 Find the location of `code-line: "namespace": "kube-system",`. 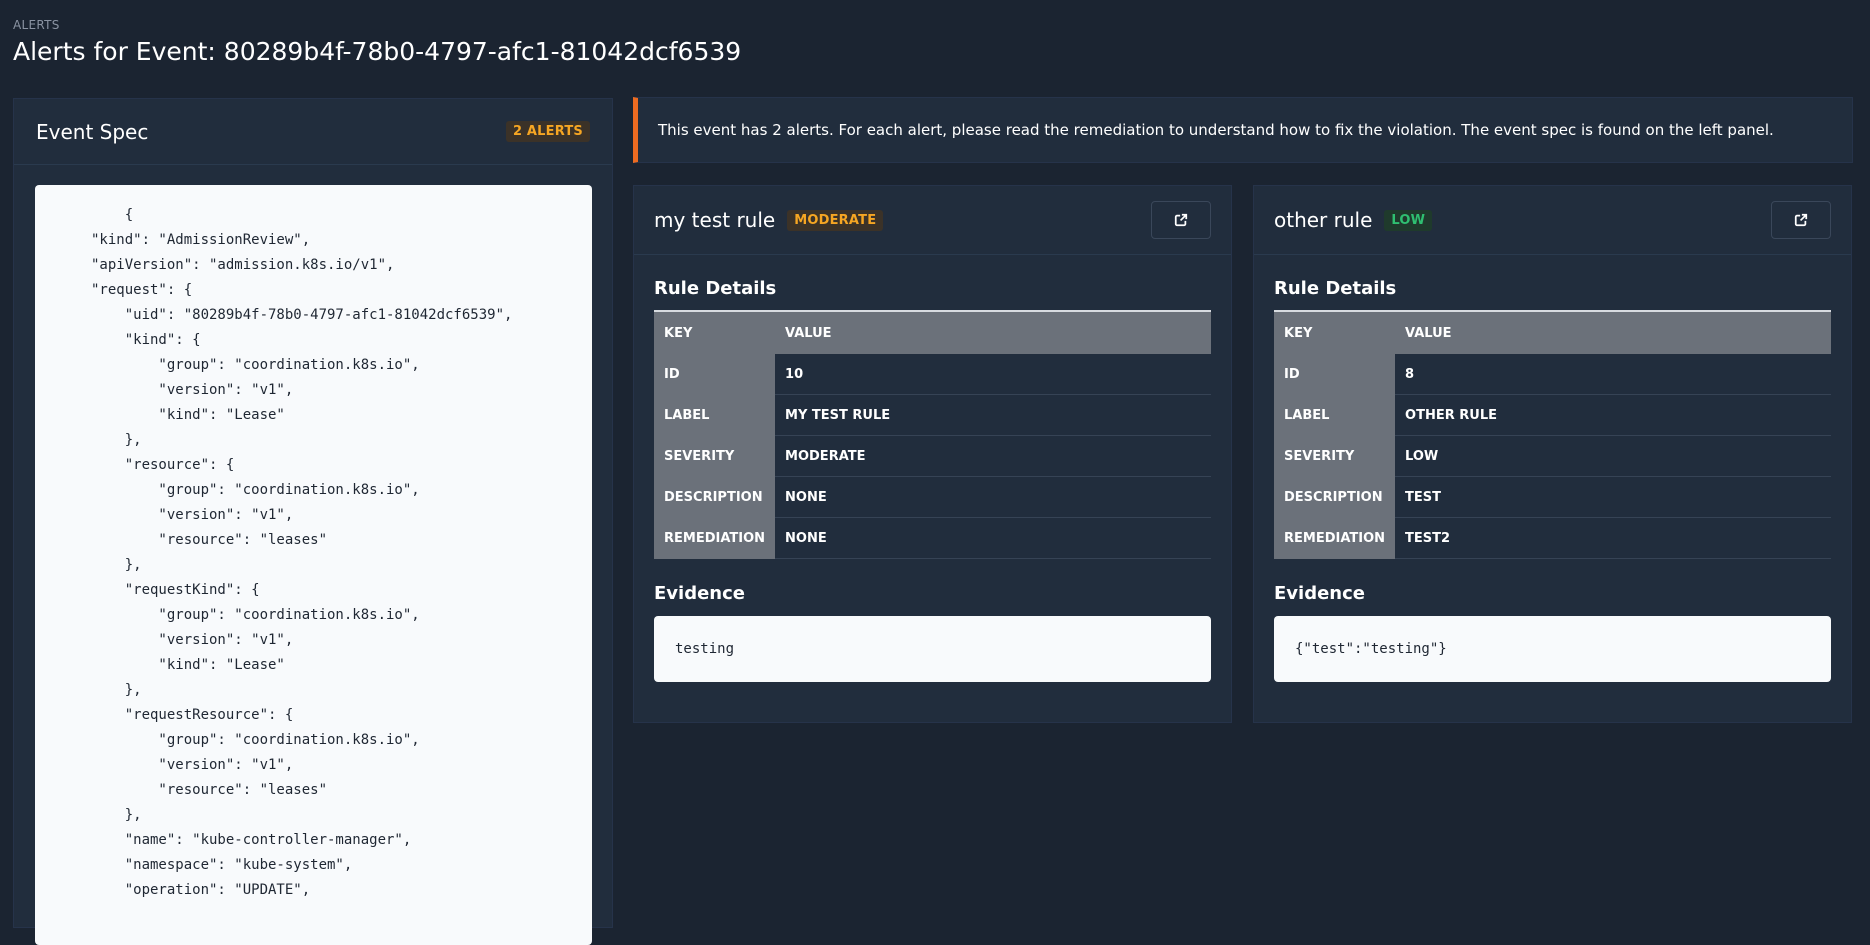

code-line: "namespace": "kube-system", is located at coordinates (222, 865).